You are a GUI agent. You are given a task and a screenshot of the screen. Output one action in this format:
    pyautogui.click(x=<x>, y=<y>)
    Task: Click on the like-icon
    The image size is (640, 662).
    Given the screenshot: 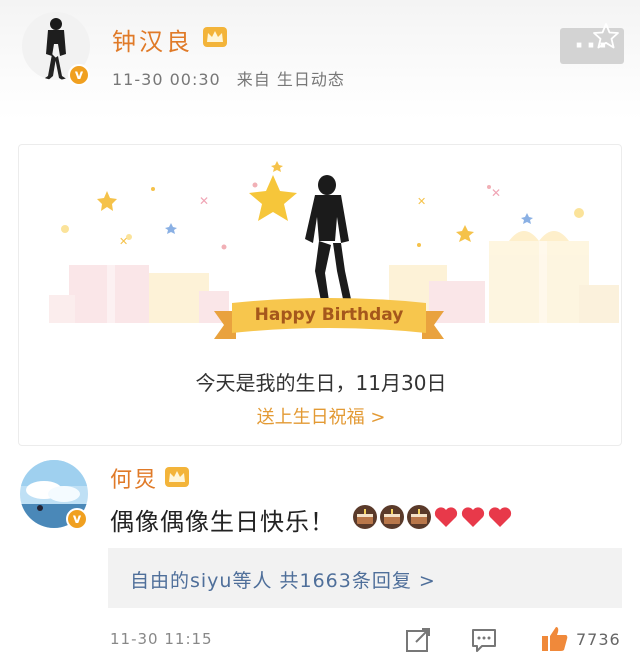 What is the action you would take?
    pyautogui.click(x=555, y=639)
    